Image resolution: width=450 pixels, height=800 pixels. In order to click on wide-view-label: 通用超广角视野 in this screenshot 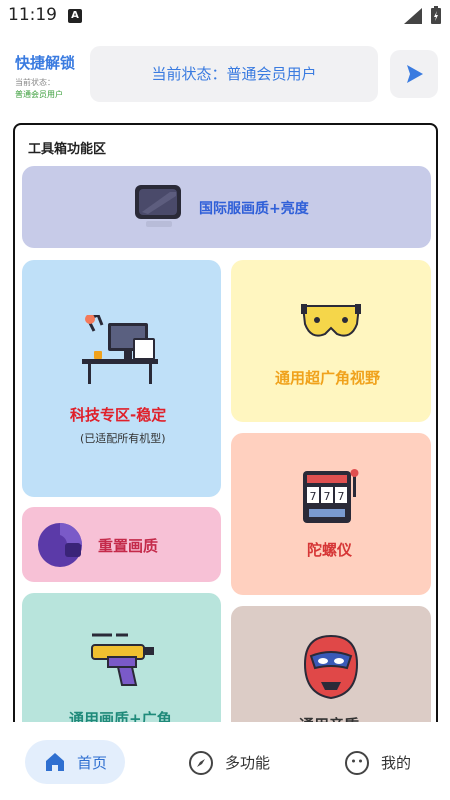, I will do `click(328, 378)`.